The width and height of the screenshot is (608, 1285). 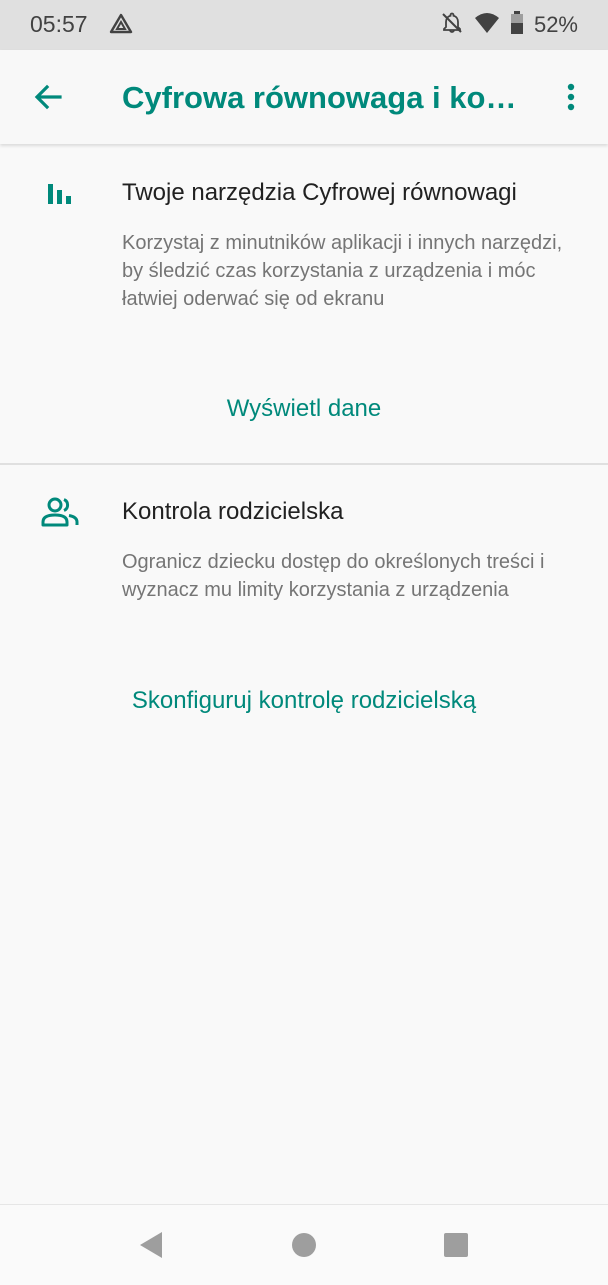 I want to click on nav-home-button, so click(x=304, y=1245).